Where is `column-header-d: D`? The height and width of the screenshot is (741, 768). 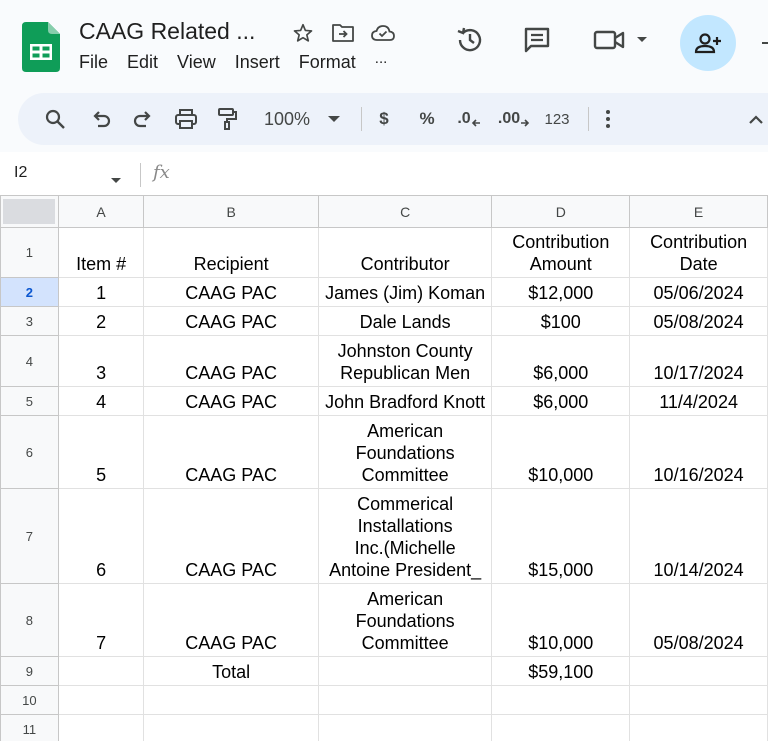
column-header-d: D is located at coordinates (561, 211).